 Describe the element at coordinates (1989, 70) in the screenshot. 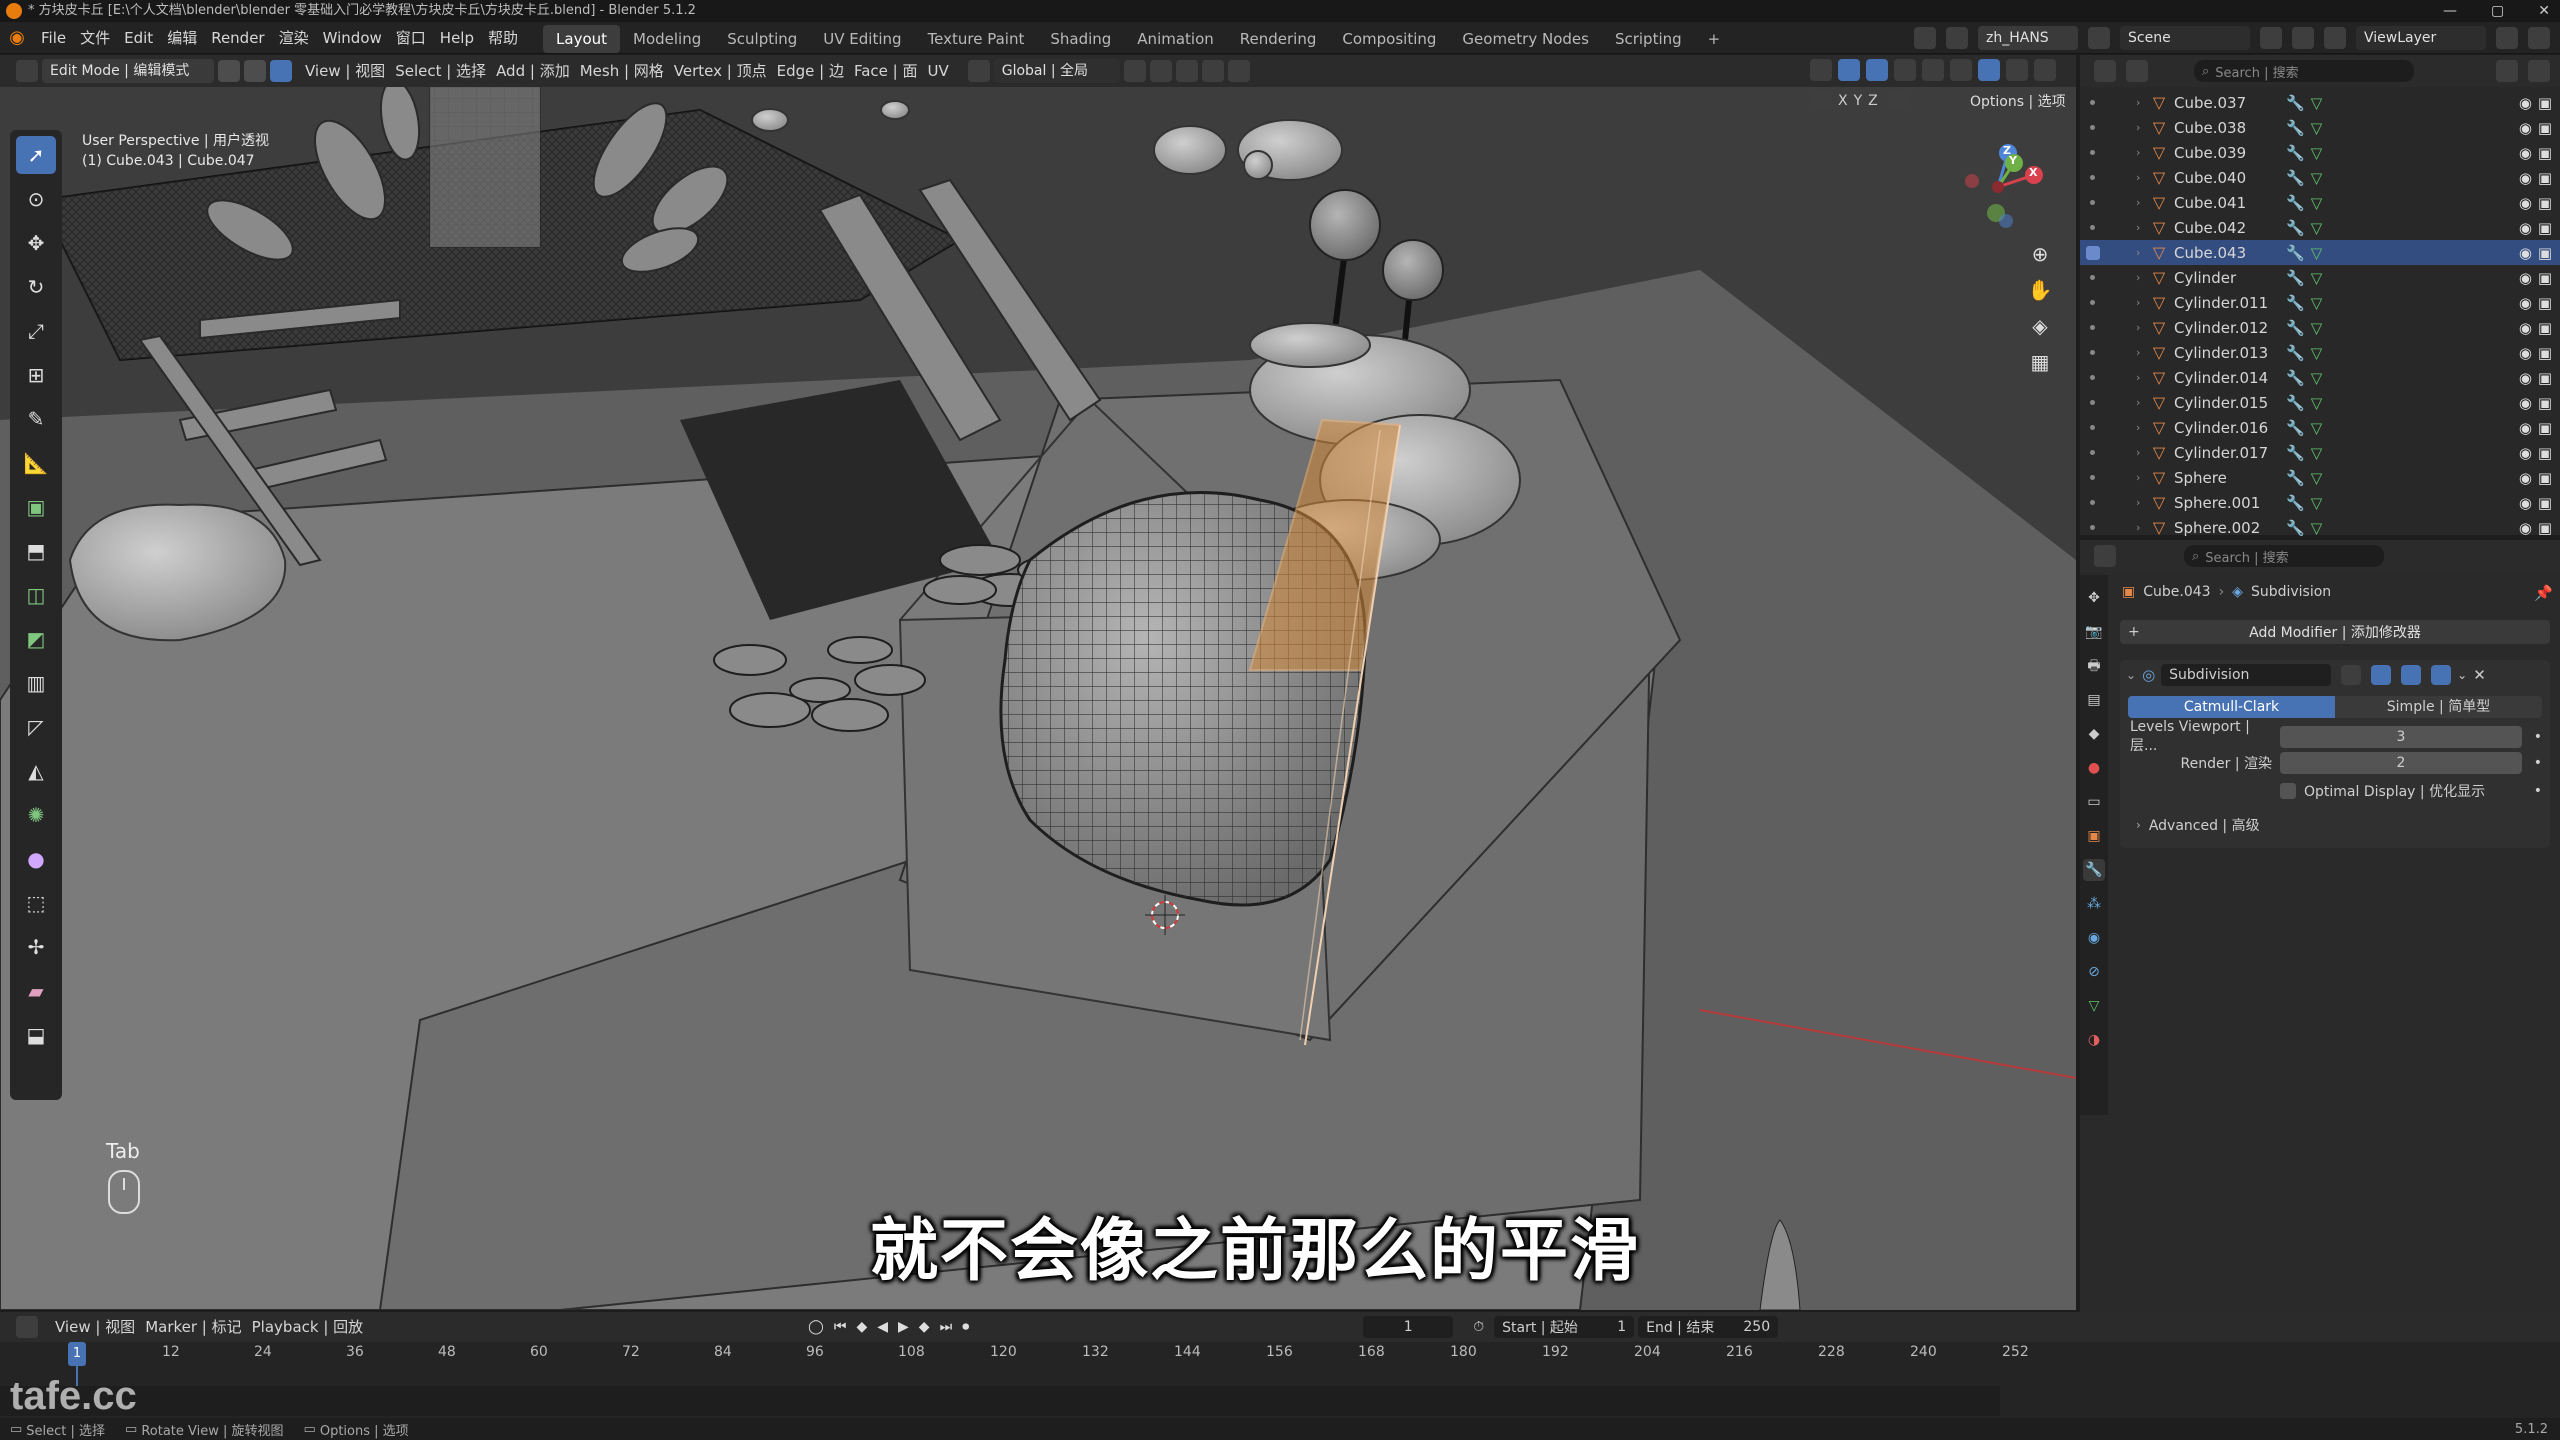

I see `solid-shading-icon` at that location.